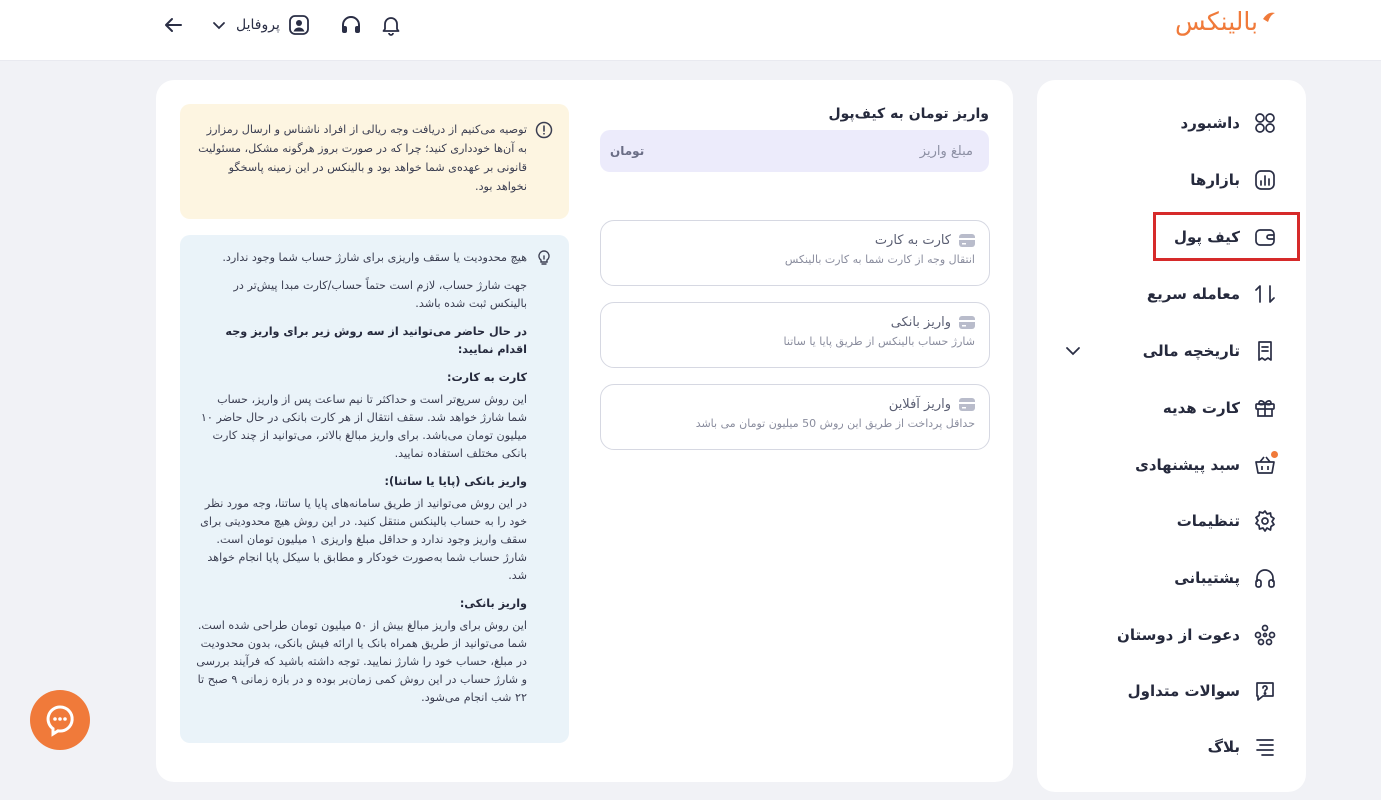 Image resolution: width=1381 pixels, height=800 pixels. What do you see at coordinates (879, 341) in the screenshot?
I see `method-description: شارژ حساب بالینکس از طریق پایا یا ساتنا` at bounding box center [879, 341].